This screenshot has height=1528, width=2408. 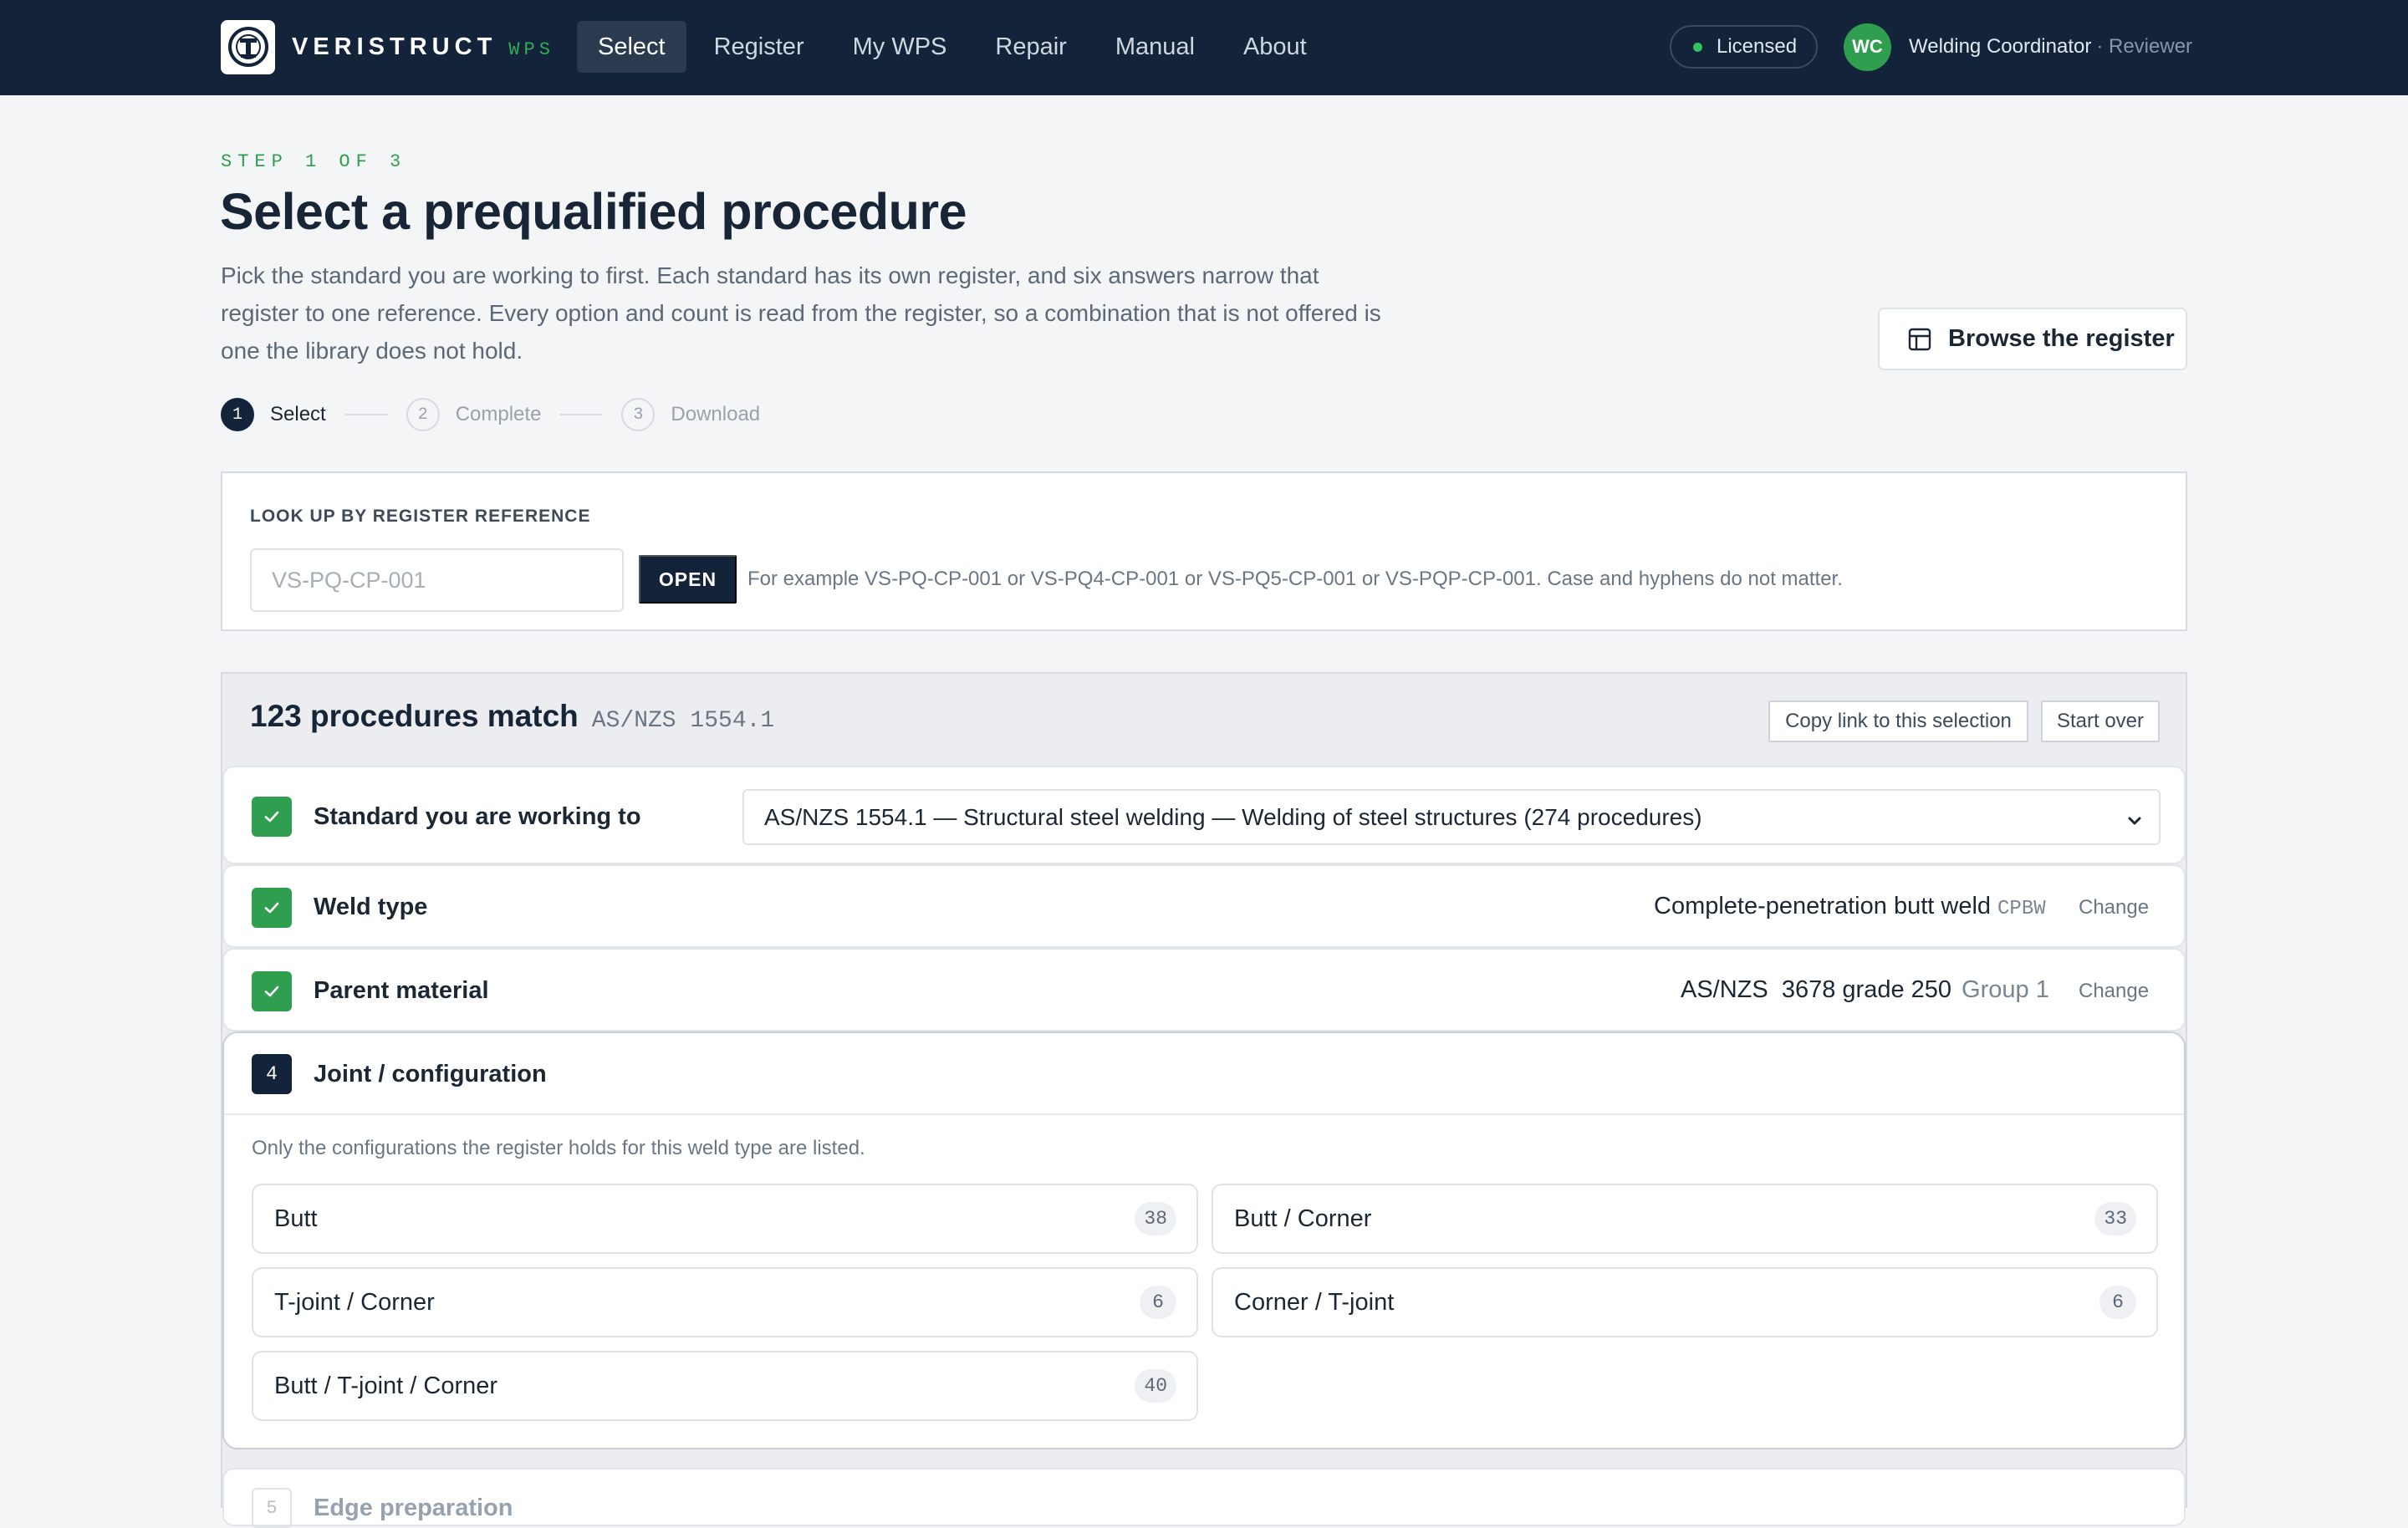 What do you see at coordinates (2135, 823) in the screenshot?
I see `chevron-down-icon` at bounding box center [2135, 823].